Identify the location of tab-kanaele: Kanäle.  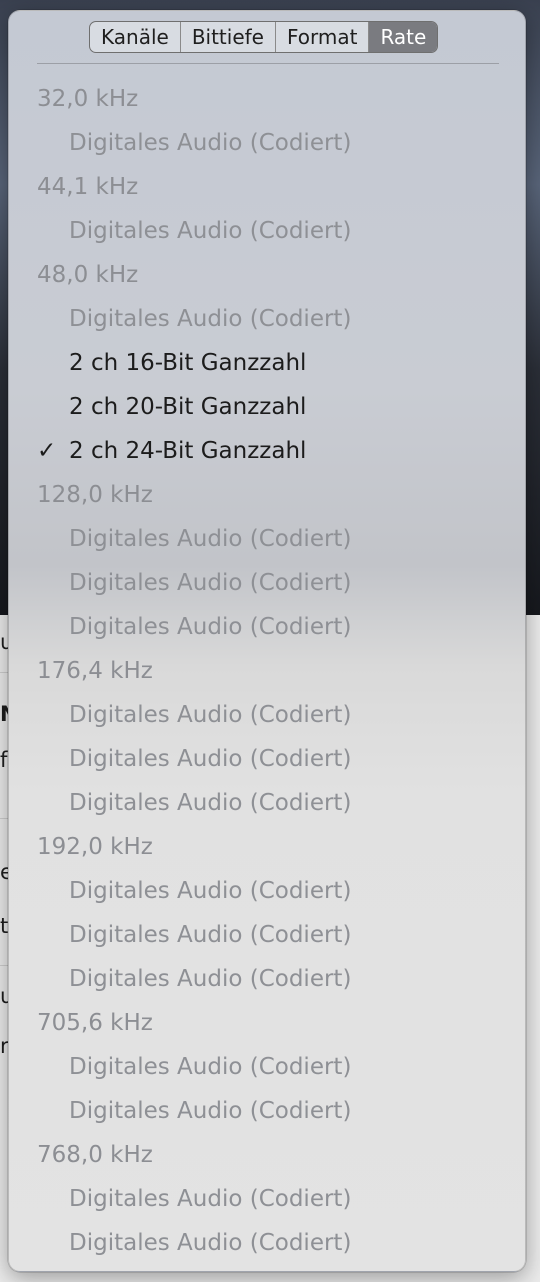
(135, 37).